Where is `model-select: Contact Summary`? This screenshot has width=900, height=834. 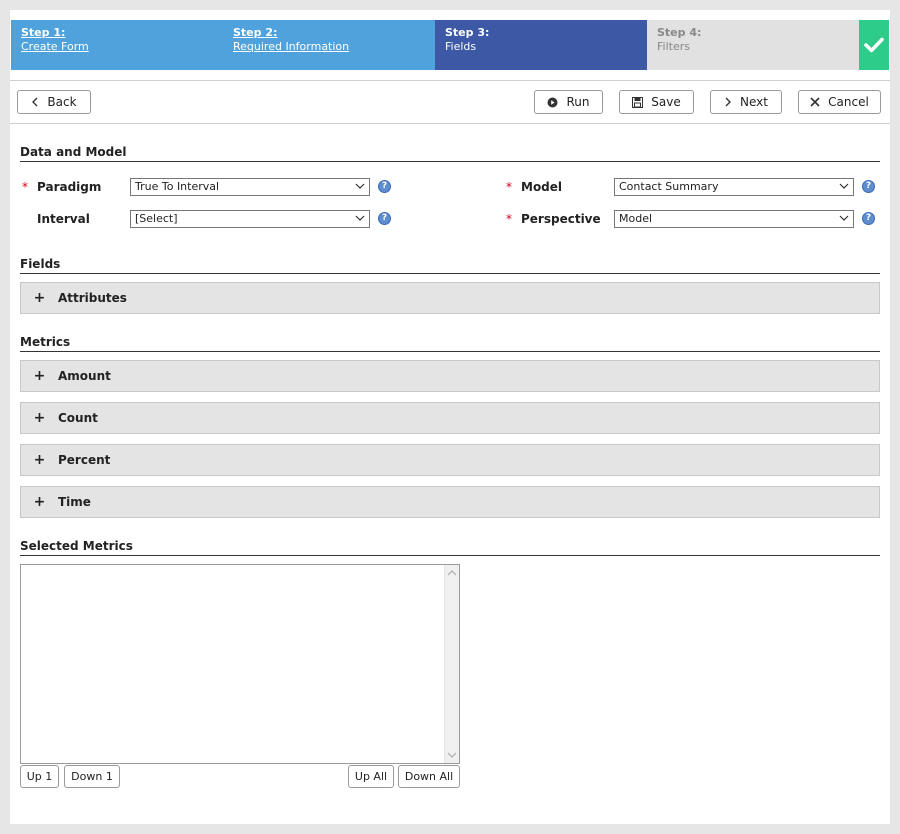 model-select: Contact Summary is located at coordinates (734, 187).